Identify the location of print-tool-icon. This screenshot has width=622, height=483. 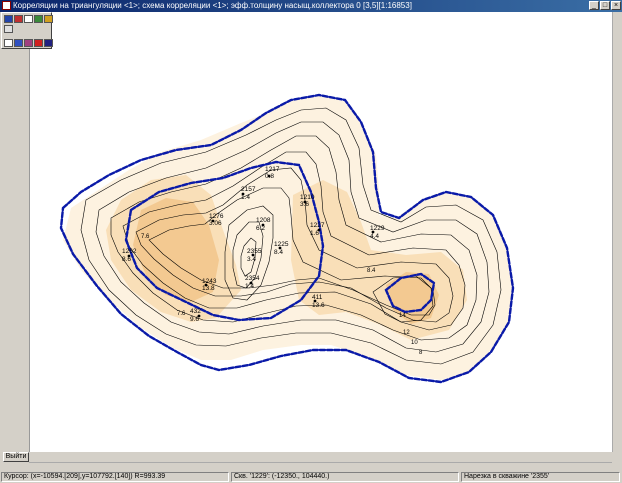
(48, 43).